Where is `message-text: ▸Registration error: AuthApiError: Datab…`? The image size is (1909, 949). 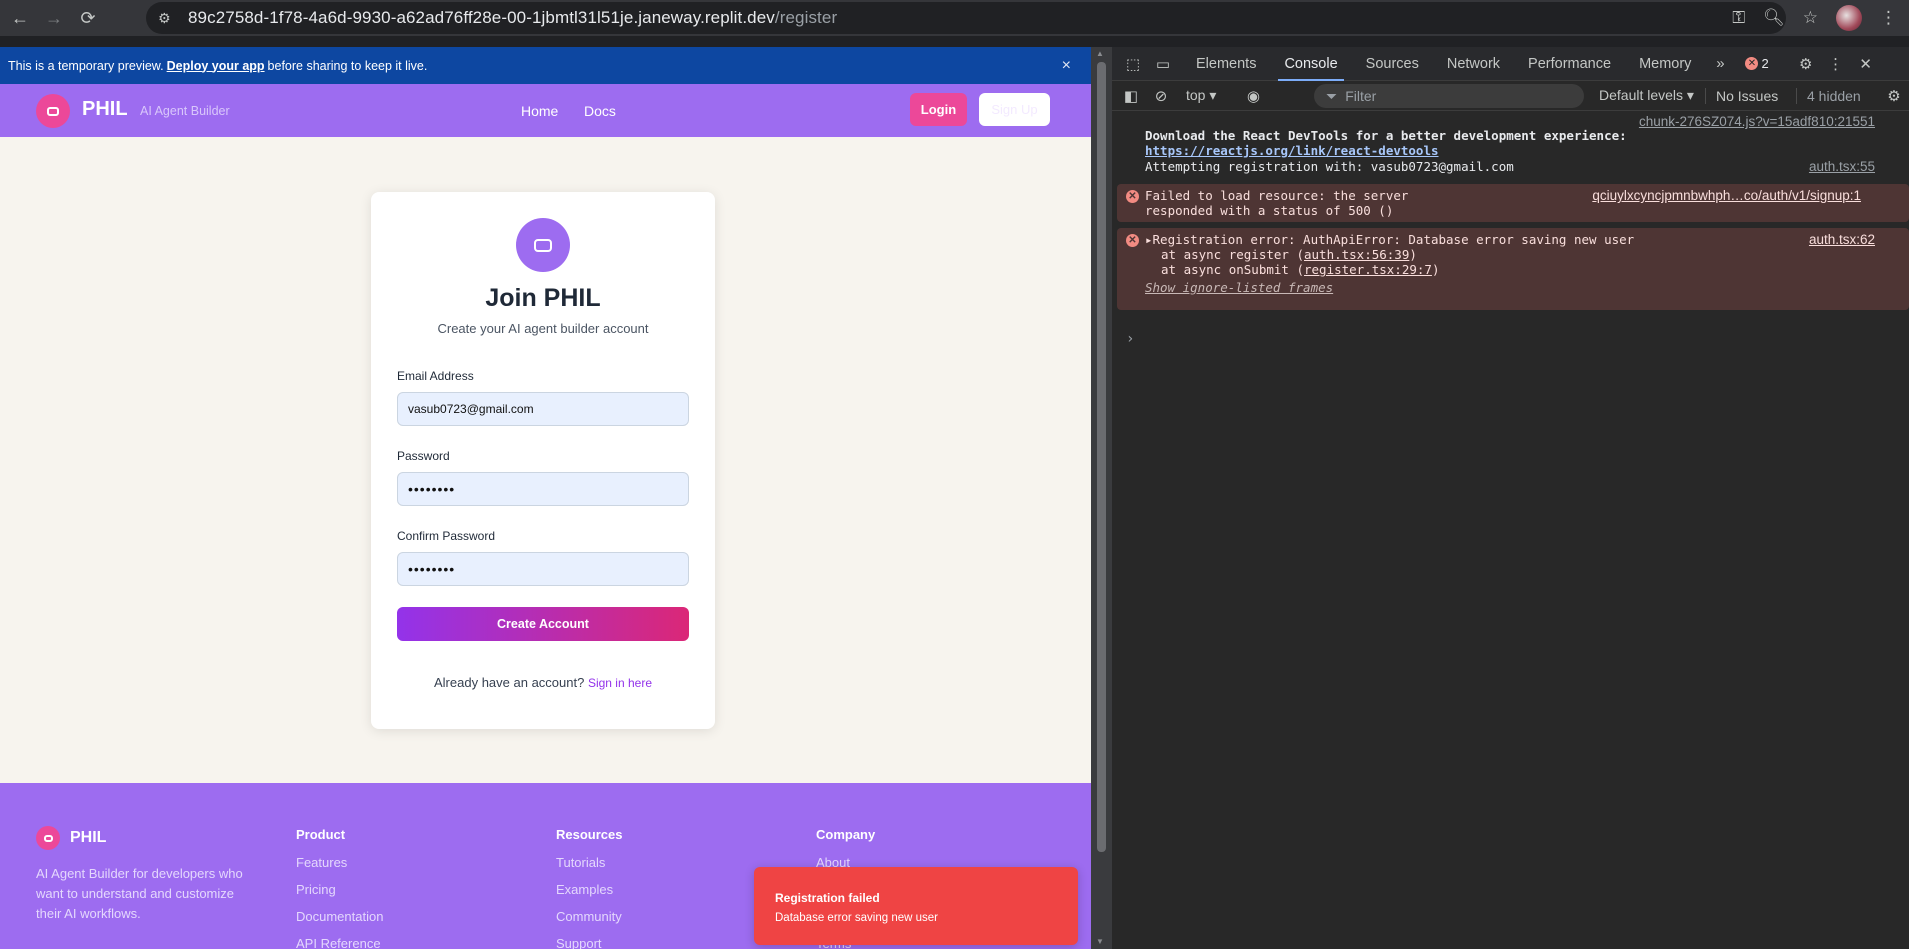
message-text: ▸Registration error: AuthApiError: Datab… is located at coordinates (1527, 239).